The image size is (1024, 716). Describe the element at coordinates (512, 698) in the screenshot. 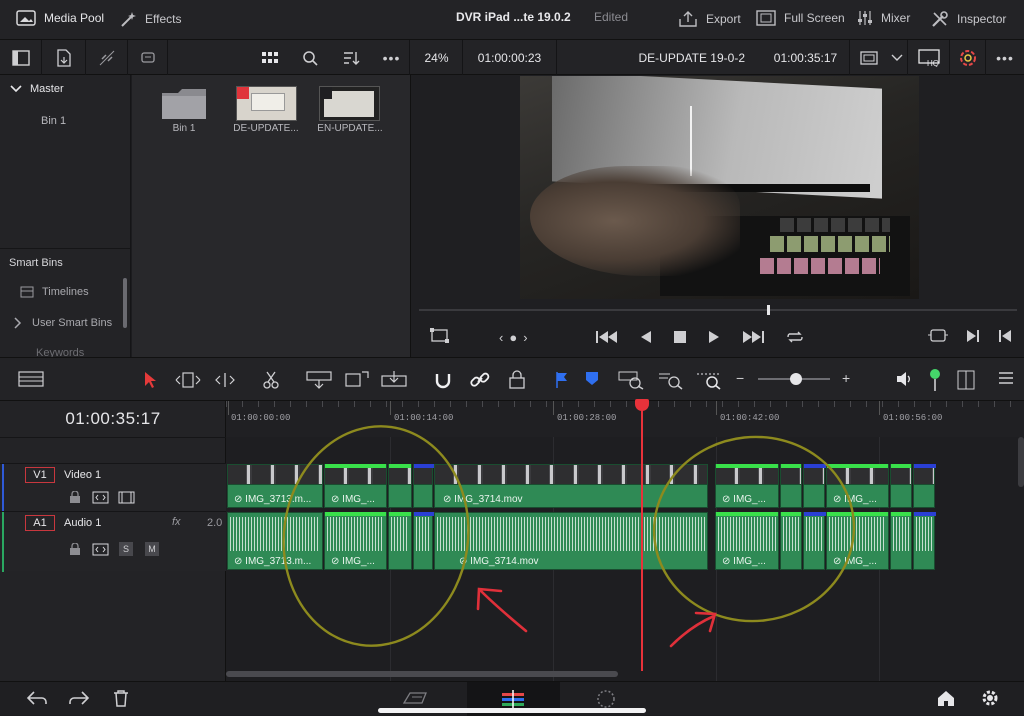

I see `bottom-bar` at that location.